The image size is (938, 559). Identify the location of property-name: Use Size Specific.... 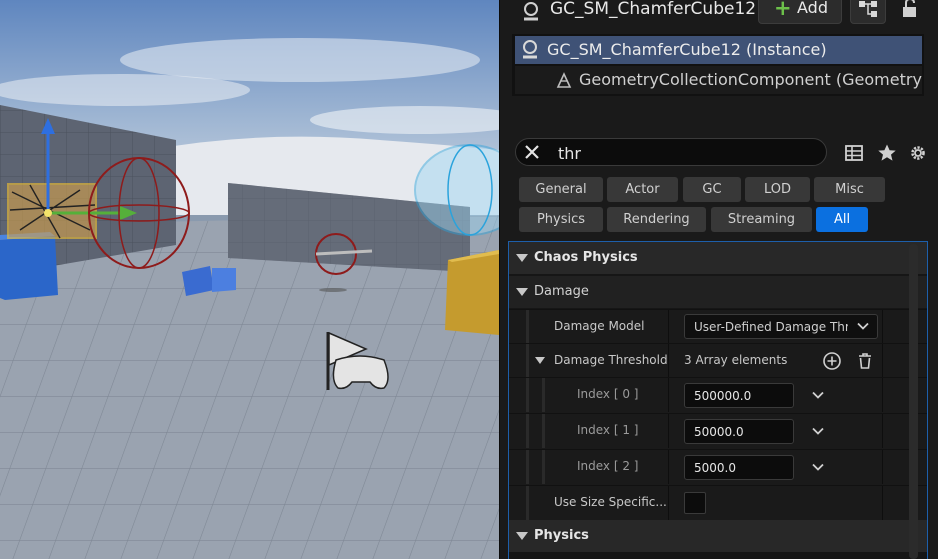
(610, 502).